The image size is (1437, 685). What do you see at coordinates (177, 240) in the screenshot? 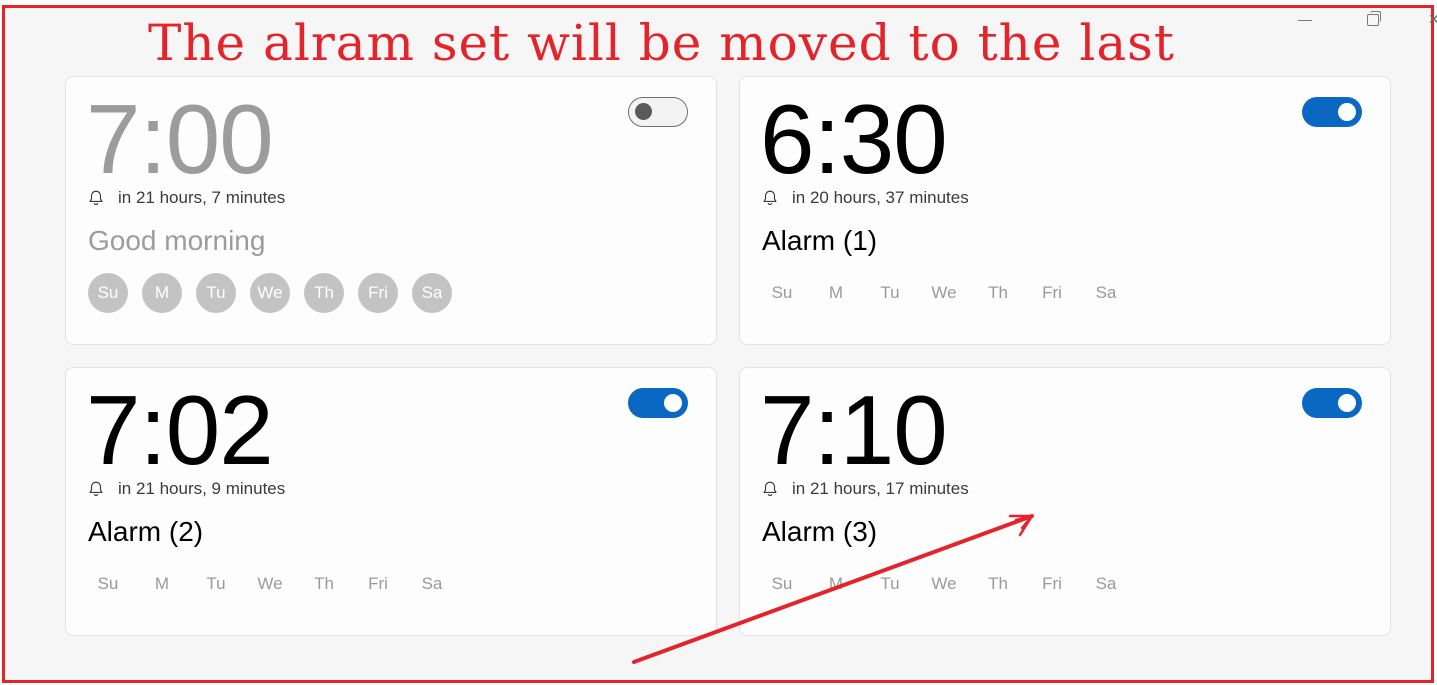
I see `alarm-name: Good morning` at bounding box center [177, 240].